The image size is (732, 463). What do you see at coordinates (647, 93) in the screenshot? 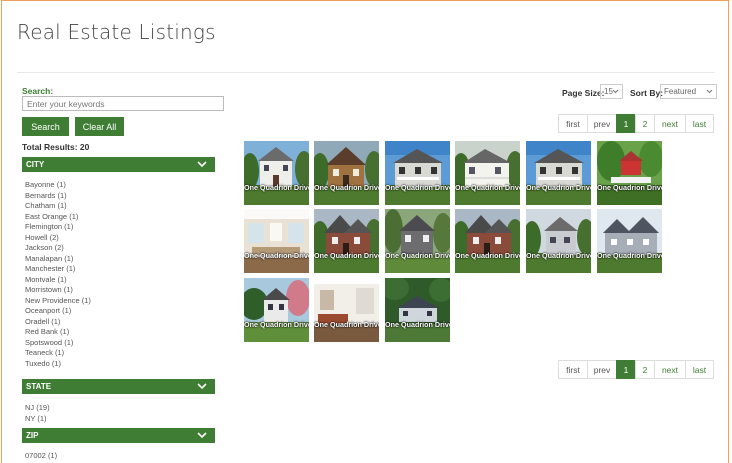
I see `sort-by-label: Sort By:` at bounding box center [647, 93].